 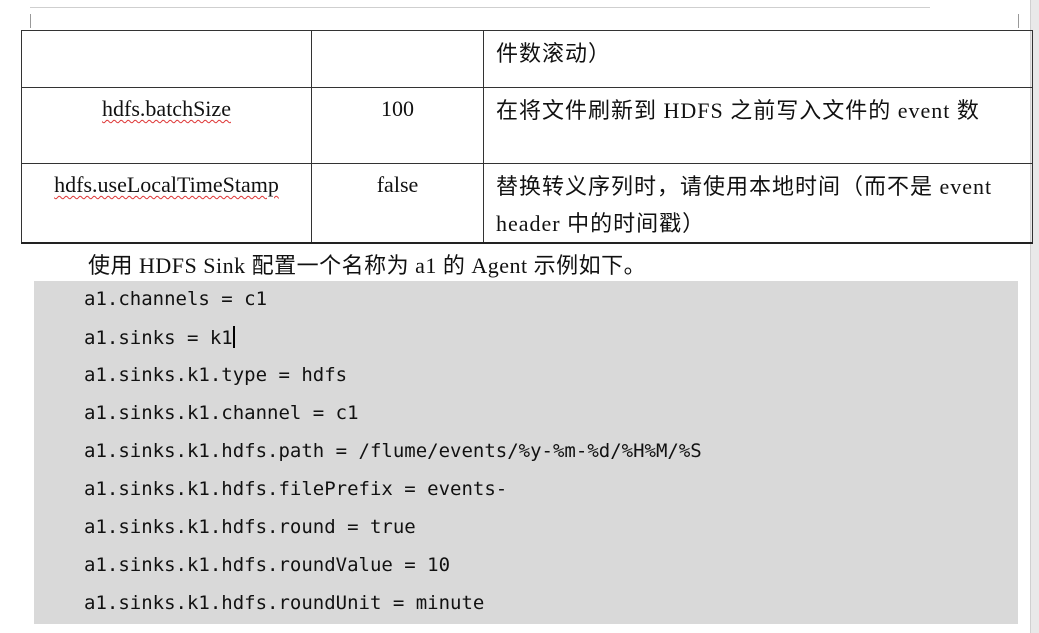 What do you see at coordinates (166, 125) in the screenshot?
I see `param-name: hdfs.batchSize` at bounding box center [166, 125].